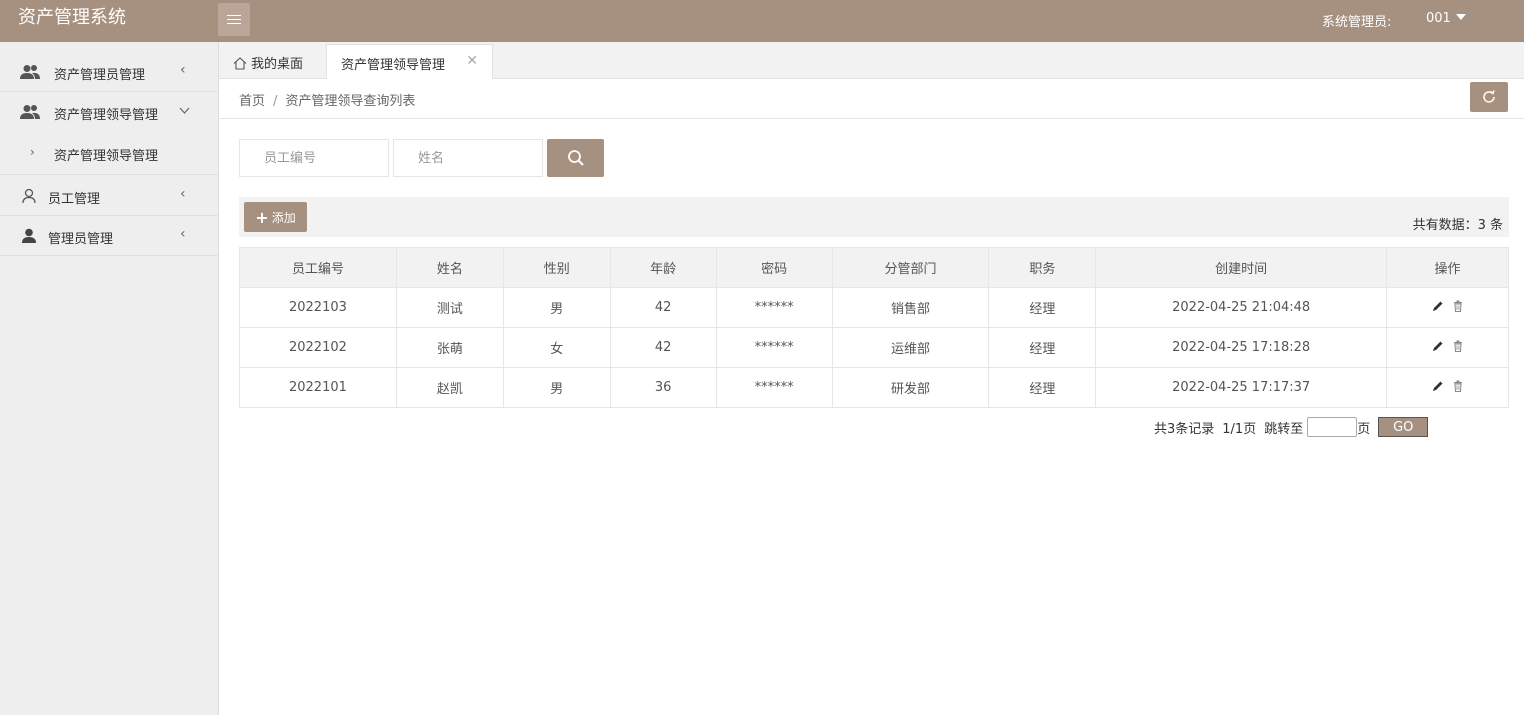 This screenshot has height=715, width=1524. I want to click on page-number-input, so click(1332, 427).